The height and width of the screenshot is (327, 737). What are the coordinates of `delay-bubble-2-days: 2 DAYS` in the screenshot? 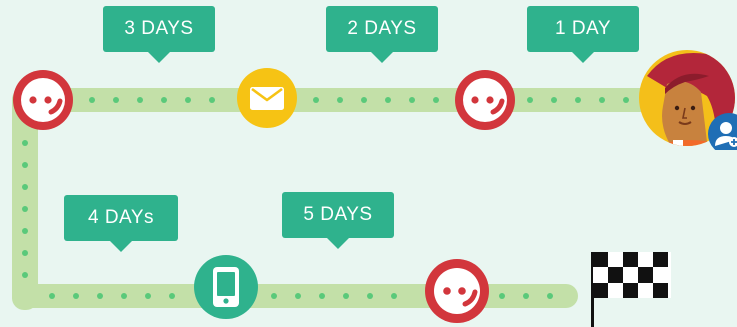 It's located at (382, 34).